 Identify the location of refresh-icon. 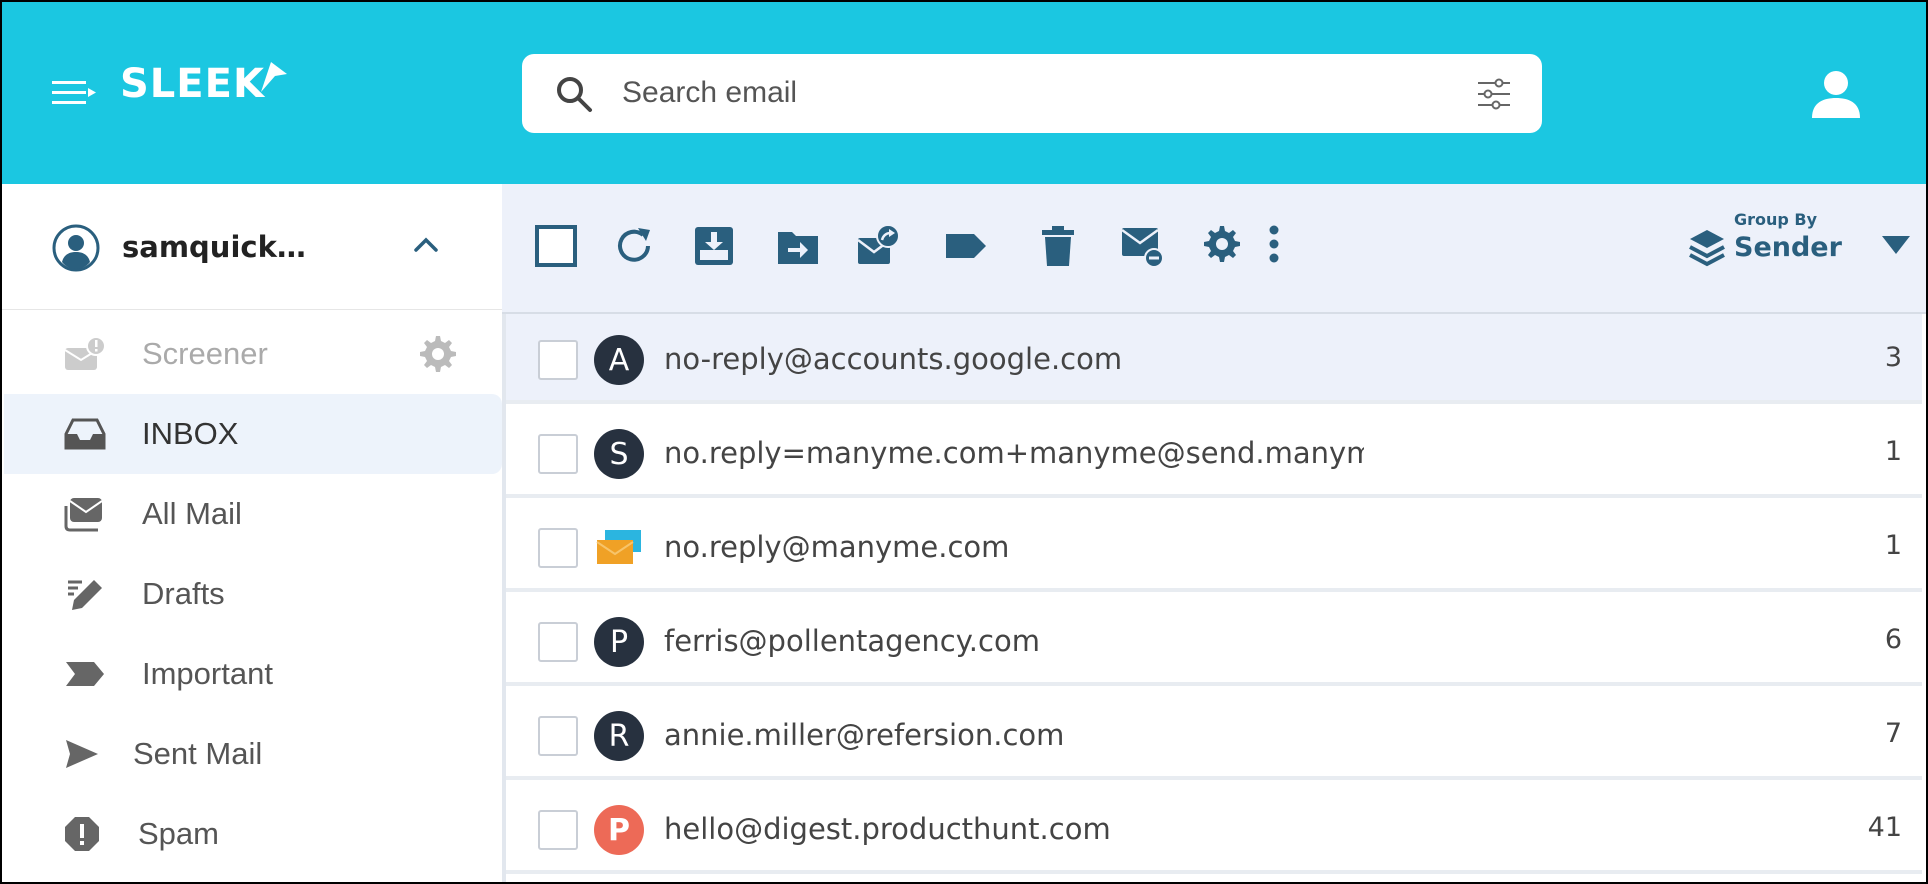
(634, 246).